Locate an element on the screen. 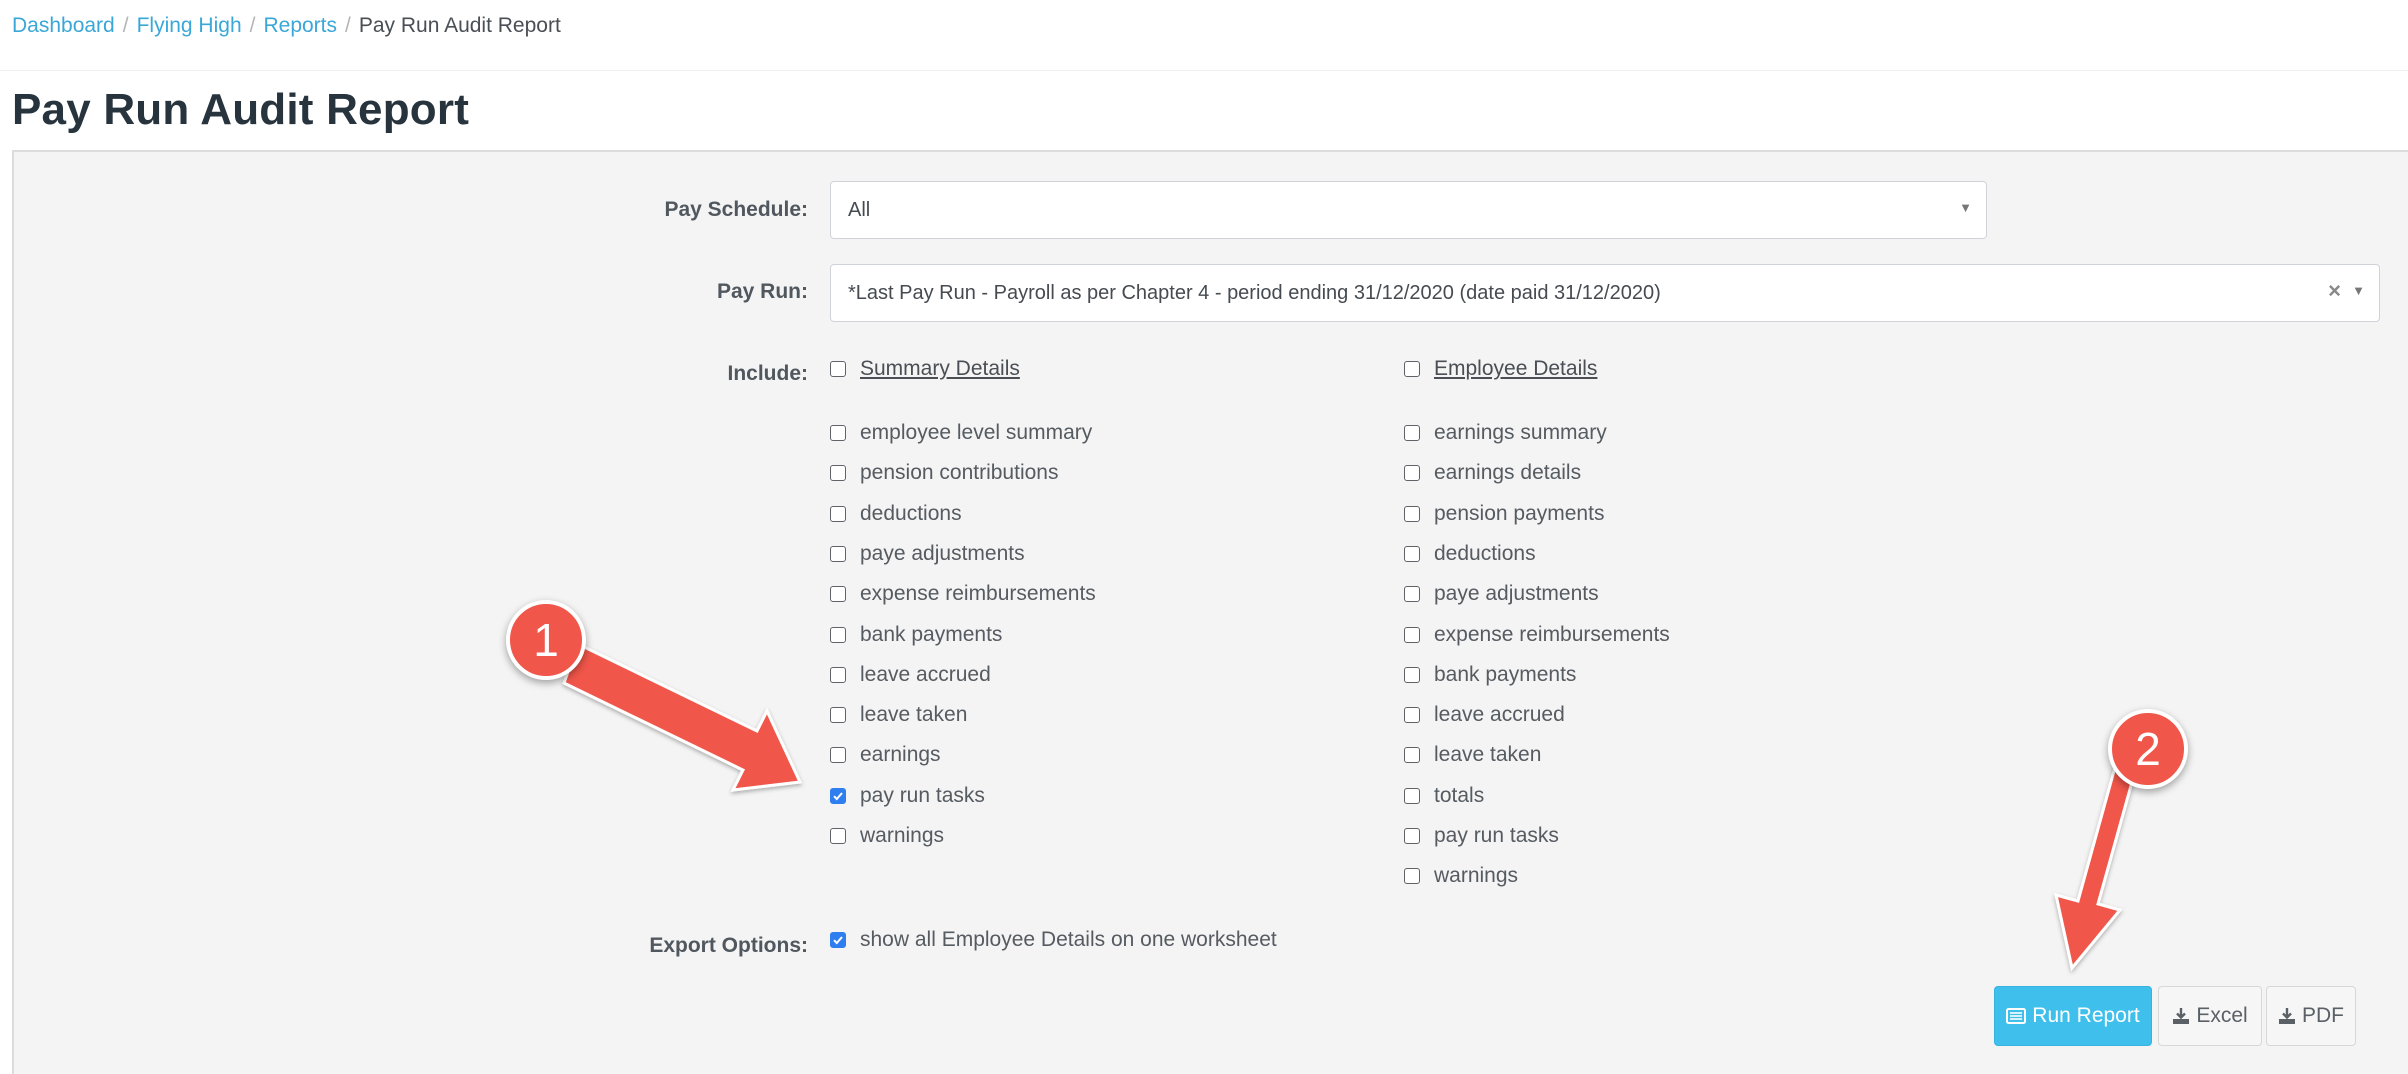  run-report-button: Run Report is located at coordinates (2073, 1016).